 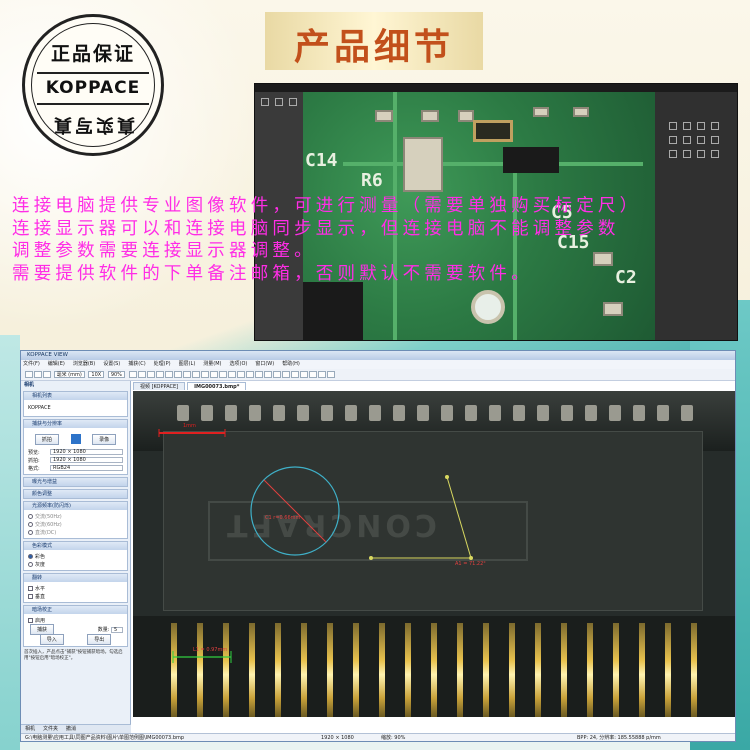 What do you see at coordinates (337, 738) in the screenshot?
I see `status-resolution: 1920 × 1080` at bounding box center [337, 738].